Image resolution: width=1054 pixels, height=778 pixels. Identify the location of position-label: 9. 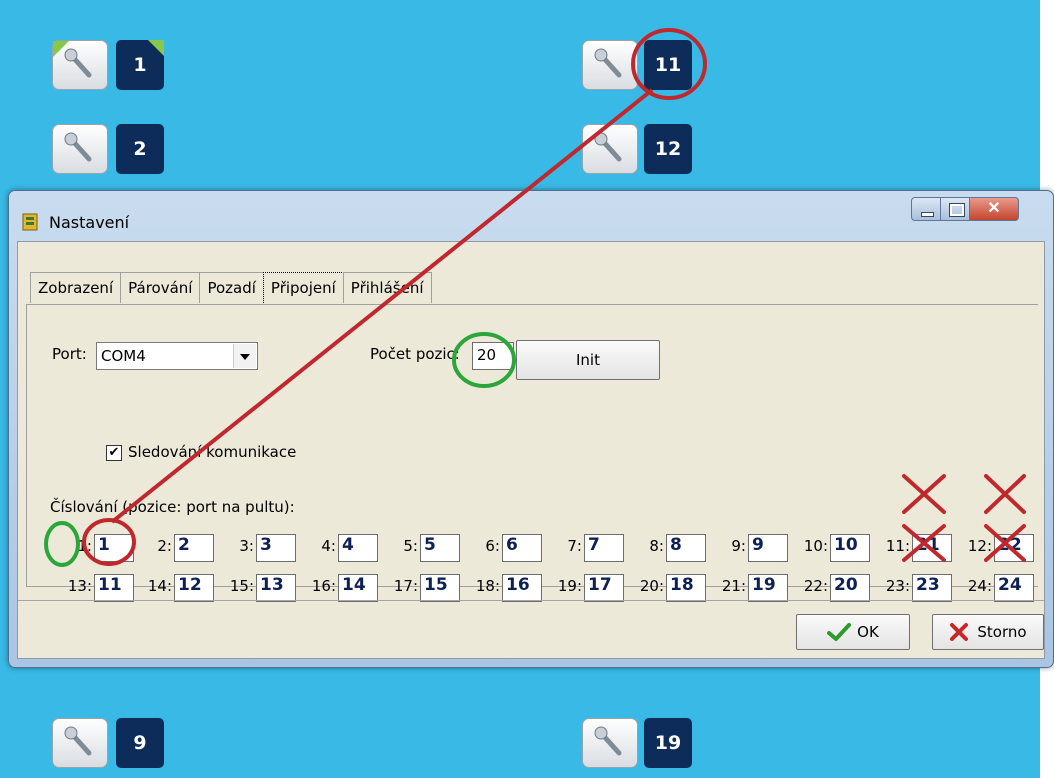
(140, 743).